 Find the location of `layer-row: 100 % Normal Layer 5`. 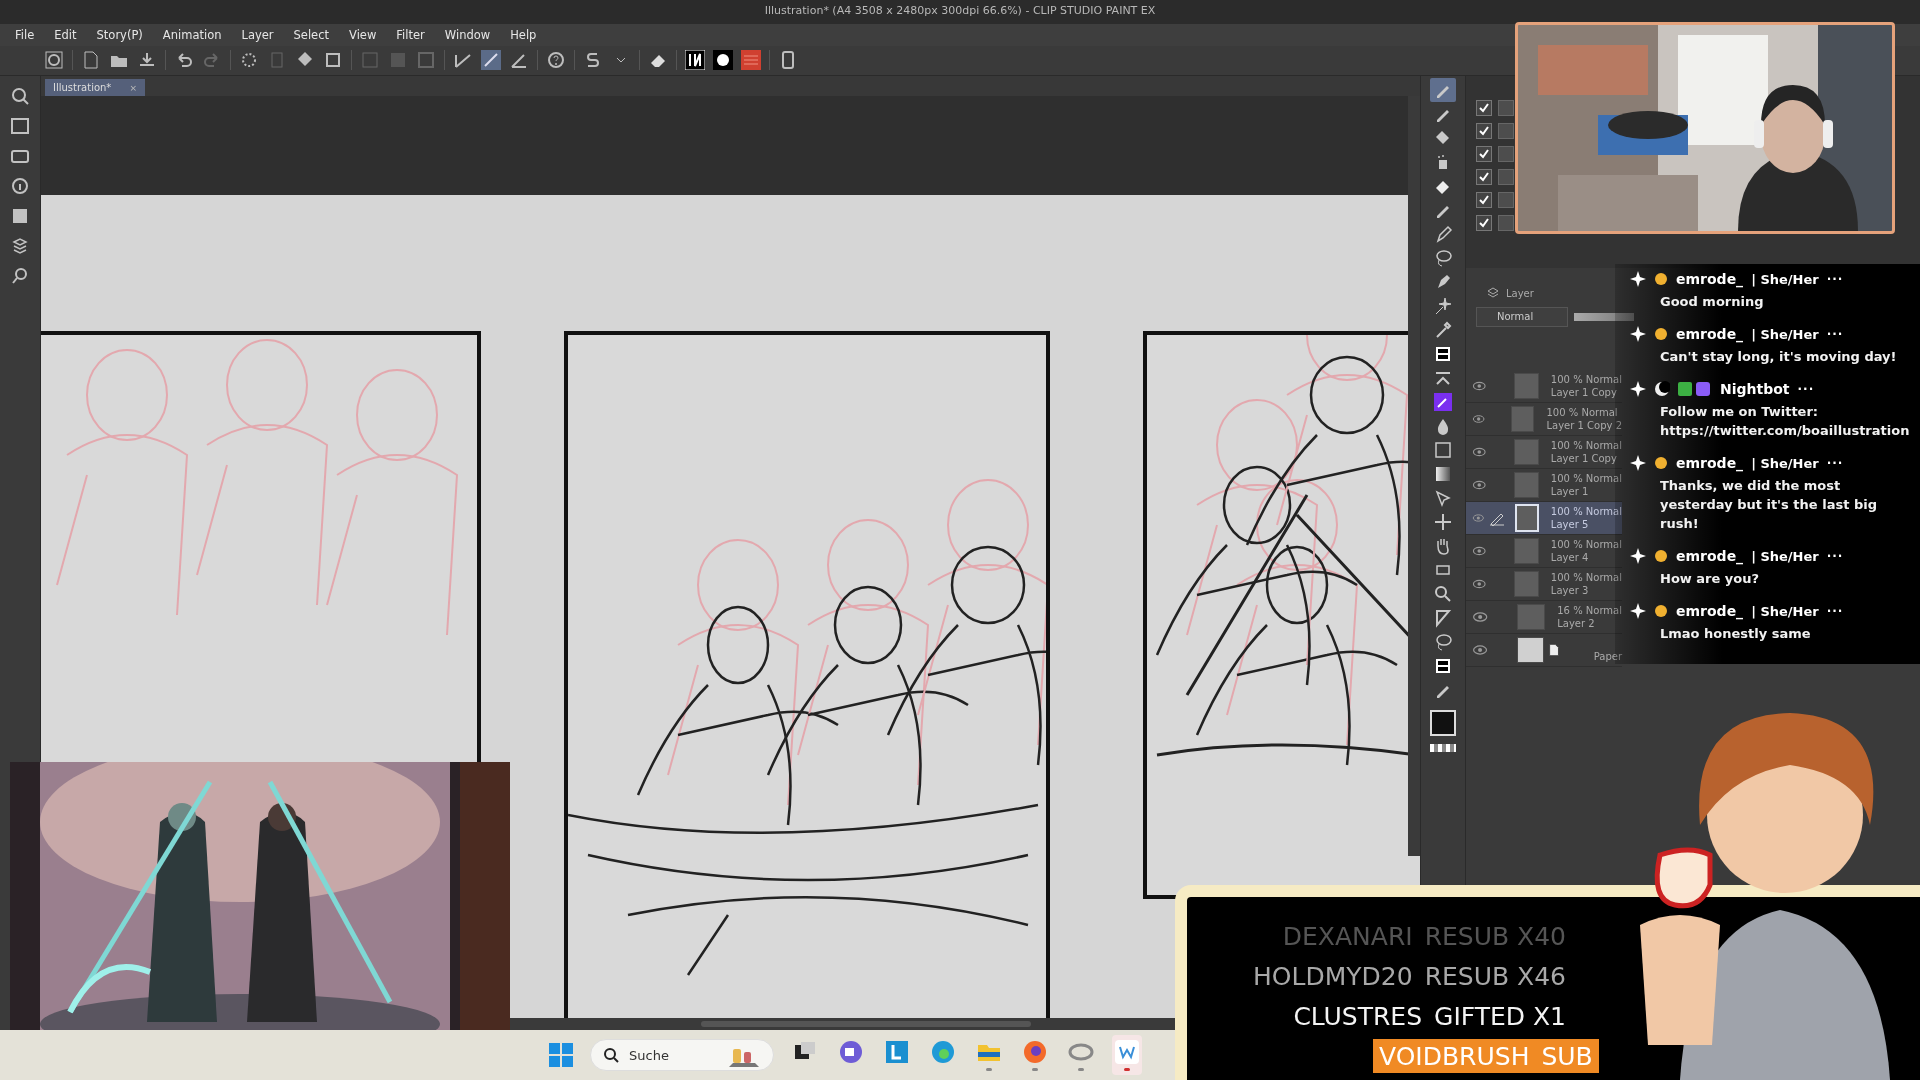

layer-row: 100 % Normal Layer 5 is located at coordinates (1544, 518).